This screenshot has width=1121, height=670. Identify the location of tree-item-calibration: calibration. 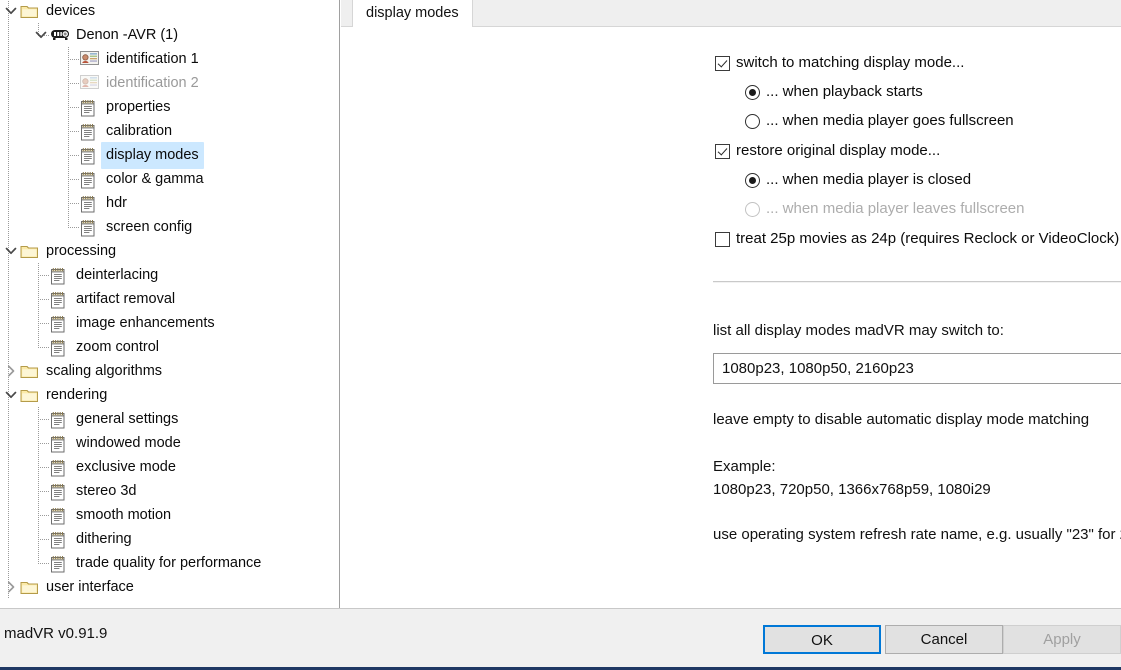
(169, 131).